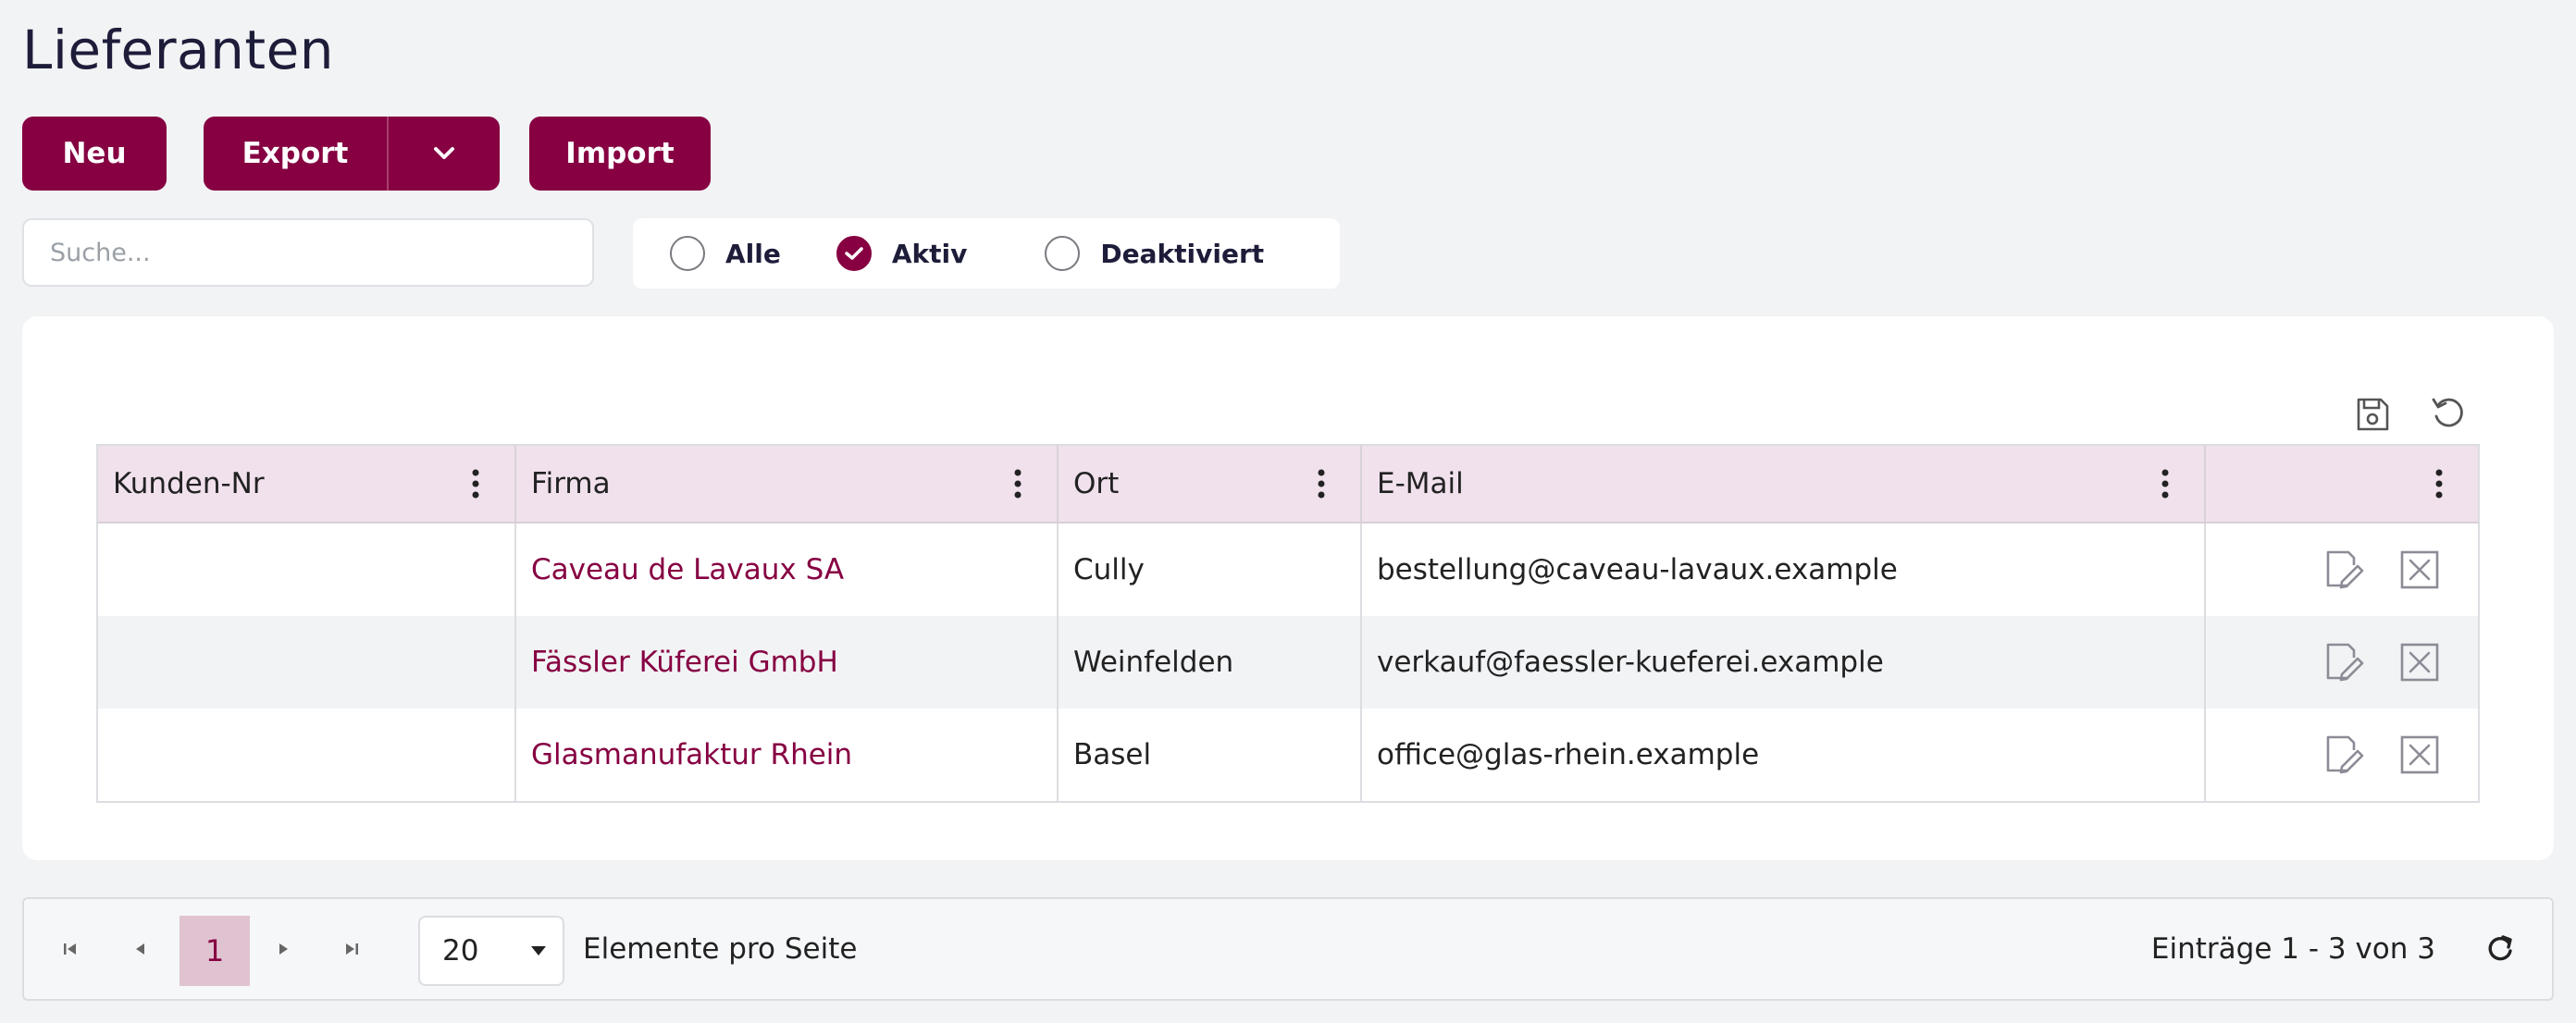 The height and width of the screenshot is (1023, 2576). What do you see at coordinates (215, 951) in the screenshot?
I see `page-button-current: 1` at bounding box center [215, 951].